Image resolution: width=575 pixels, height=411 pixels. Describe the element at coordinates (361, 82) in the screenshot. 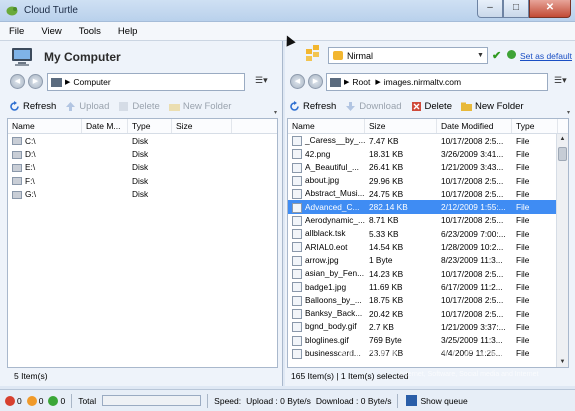

I see `path-root: Root` at that location.